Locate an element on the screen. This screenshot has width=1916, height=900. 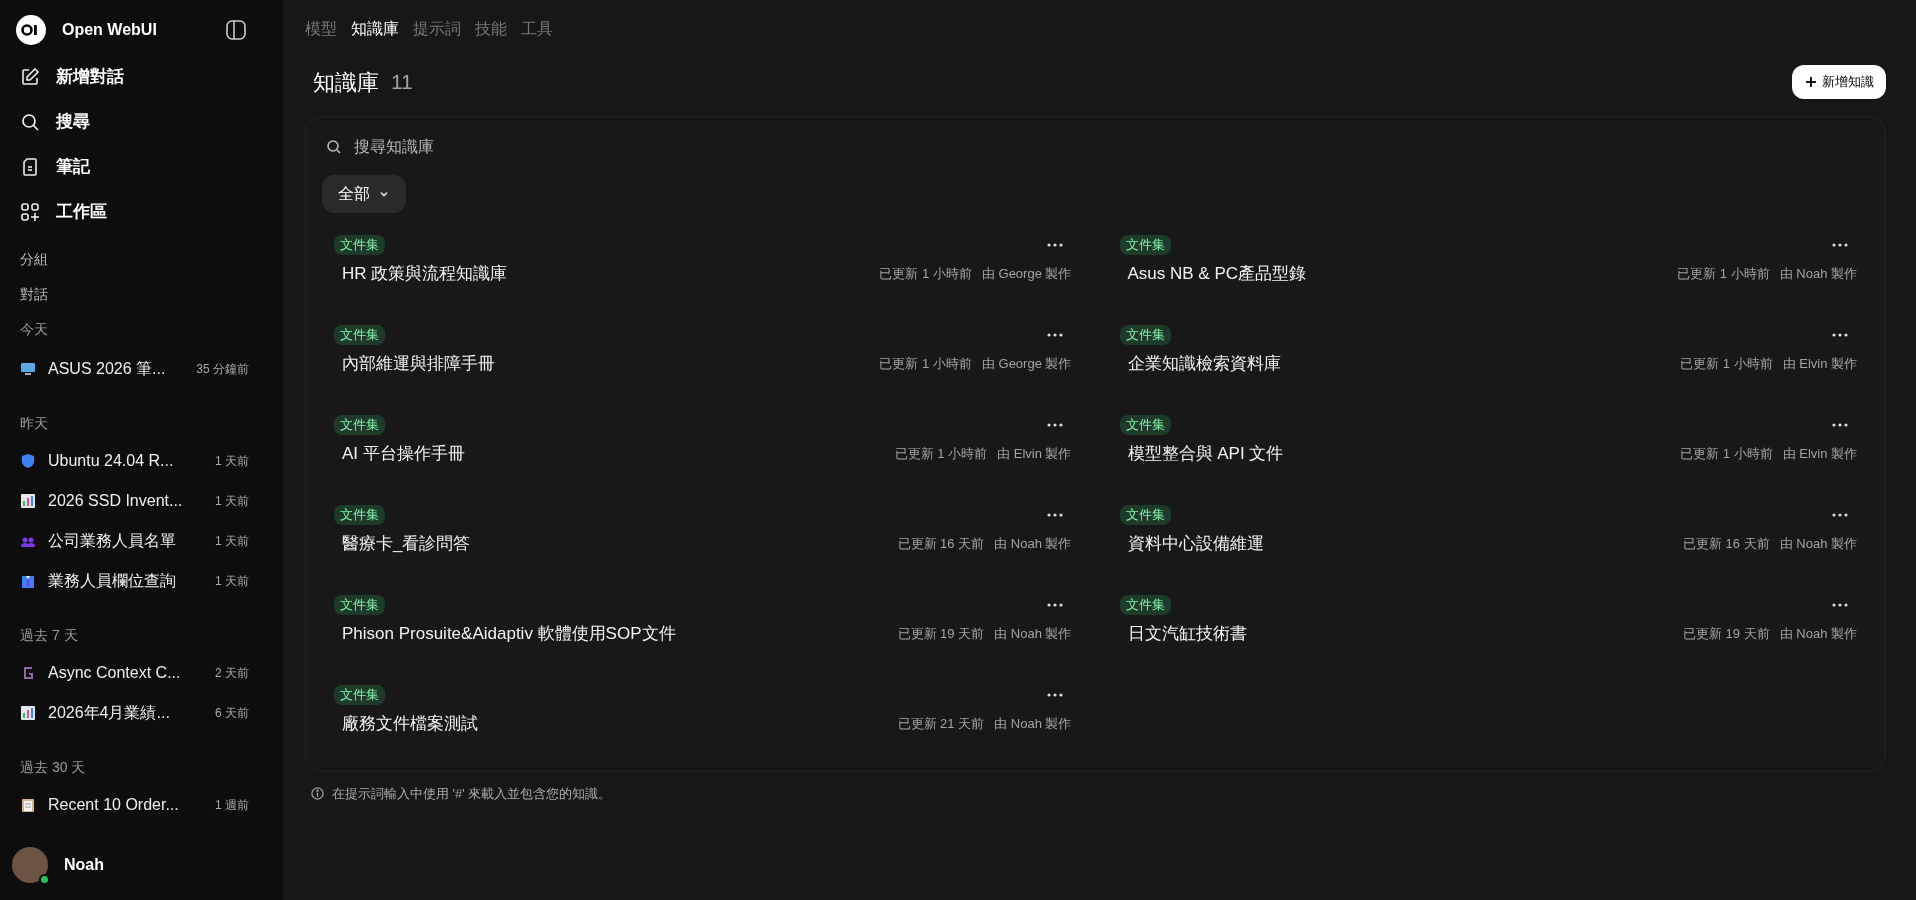
knowledge-name: 模型整合與 API 文件 is located at coordinates (1201, 454).